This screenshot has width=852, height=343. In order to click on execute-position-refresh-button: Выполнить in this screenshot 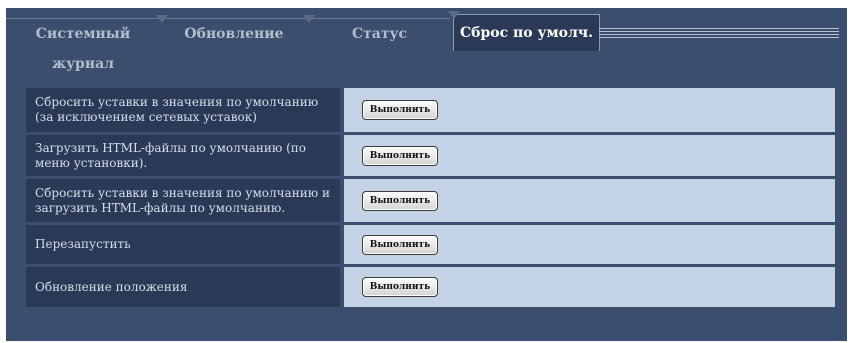, I will do `click(400, 287)`.